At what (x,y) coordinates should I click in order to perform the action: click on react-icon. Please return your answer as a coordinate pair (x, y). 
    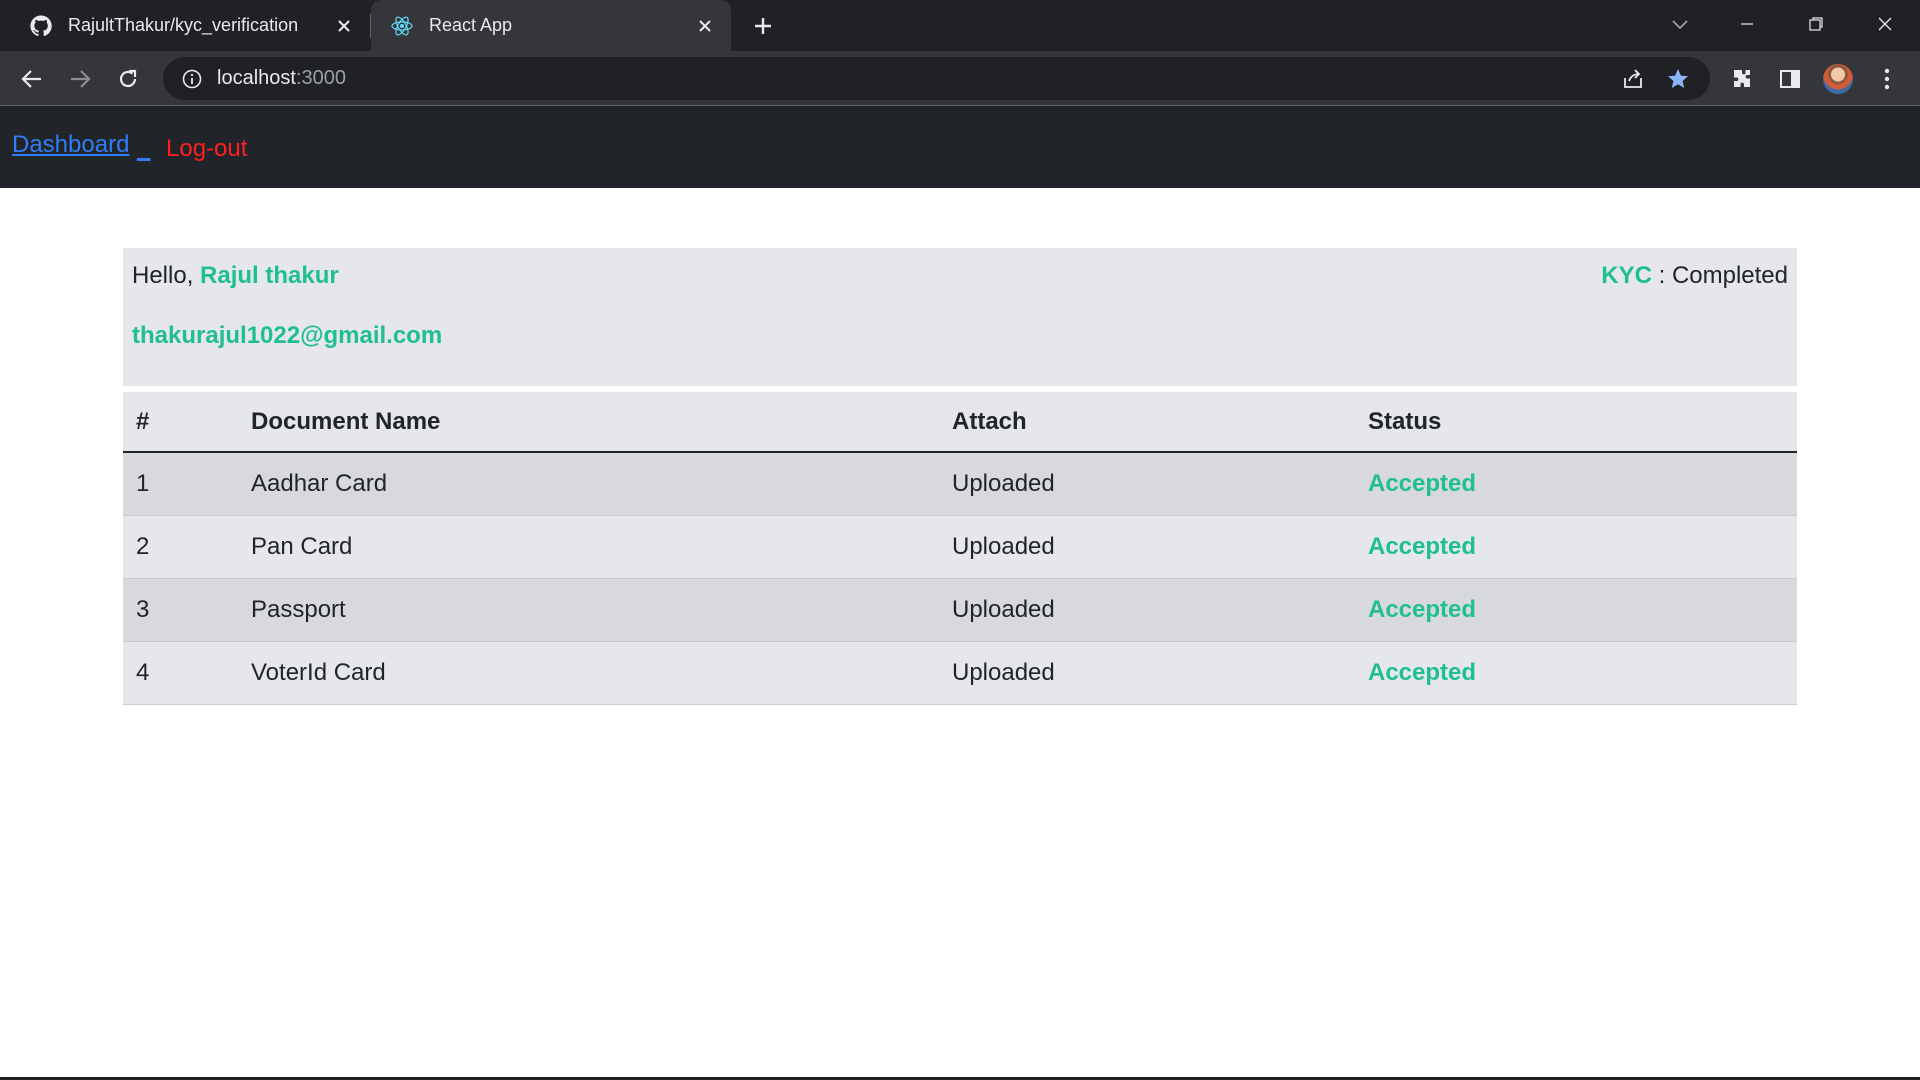
    Looking at the image, I should click on (402, 26).